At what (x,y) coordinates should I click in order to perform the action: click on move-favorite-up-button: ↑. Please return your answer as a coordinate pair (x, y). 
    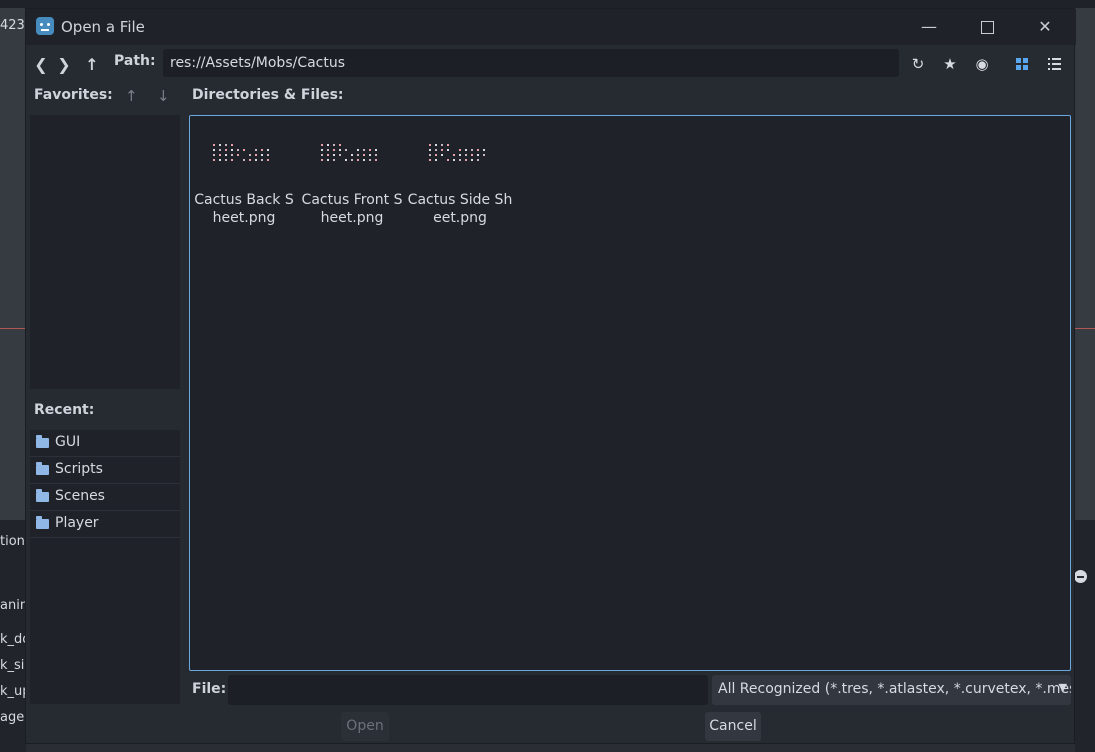
    Looking at the image, I should click on (131, 96).